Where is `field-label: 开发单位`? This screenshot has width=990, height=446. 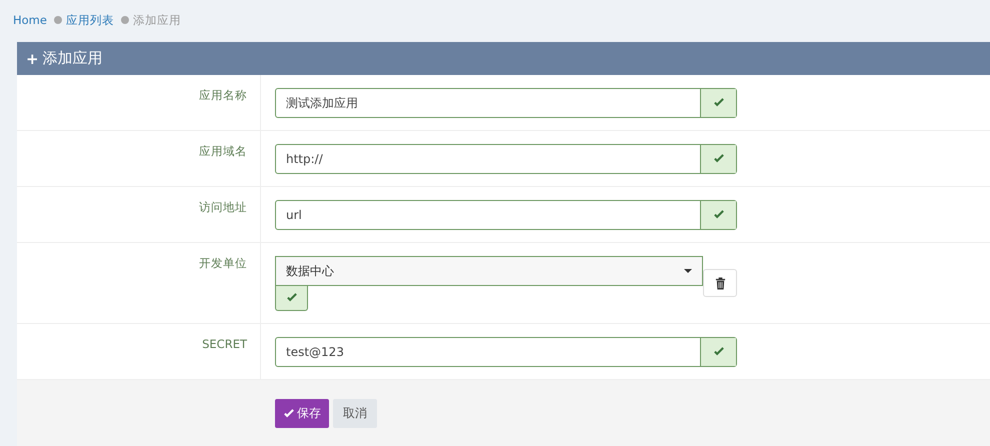 field-label: 开发单位 is located at coordinates (223, 264).